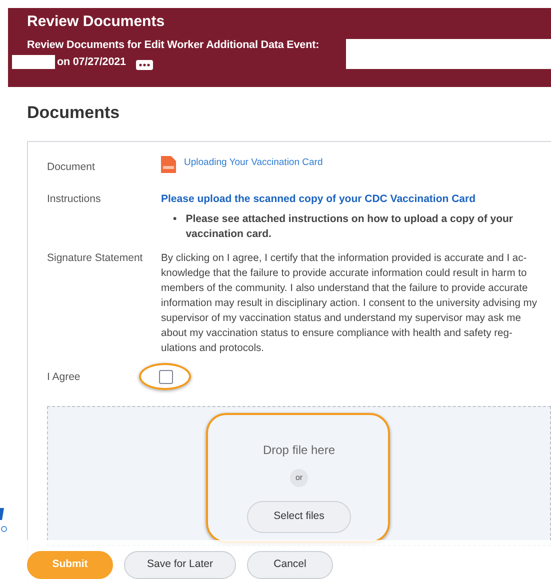 Image resolution: width=551 pixels, height=579 pixels. Describe the element at coordinates (74, 199) in the screenshot. I see `field-label: Instructions` at that location.